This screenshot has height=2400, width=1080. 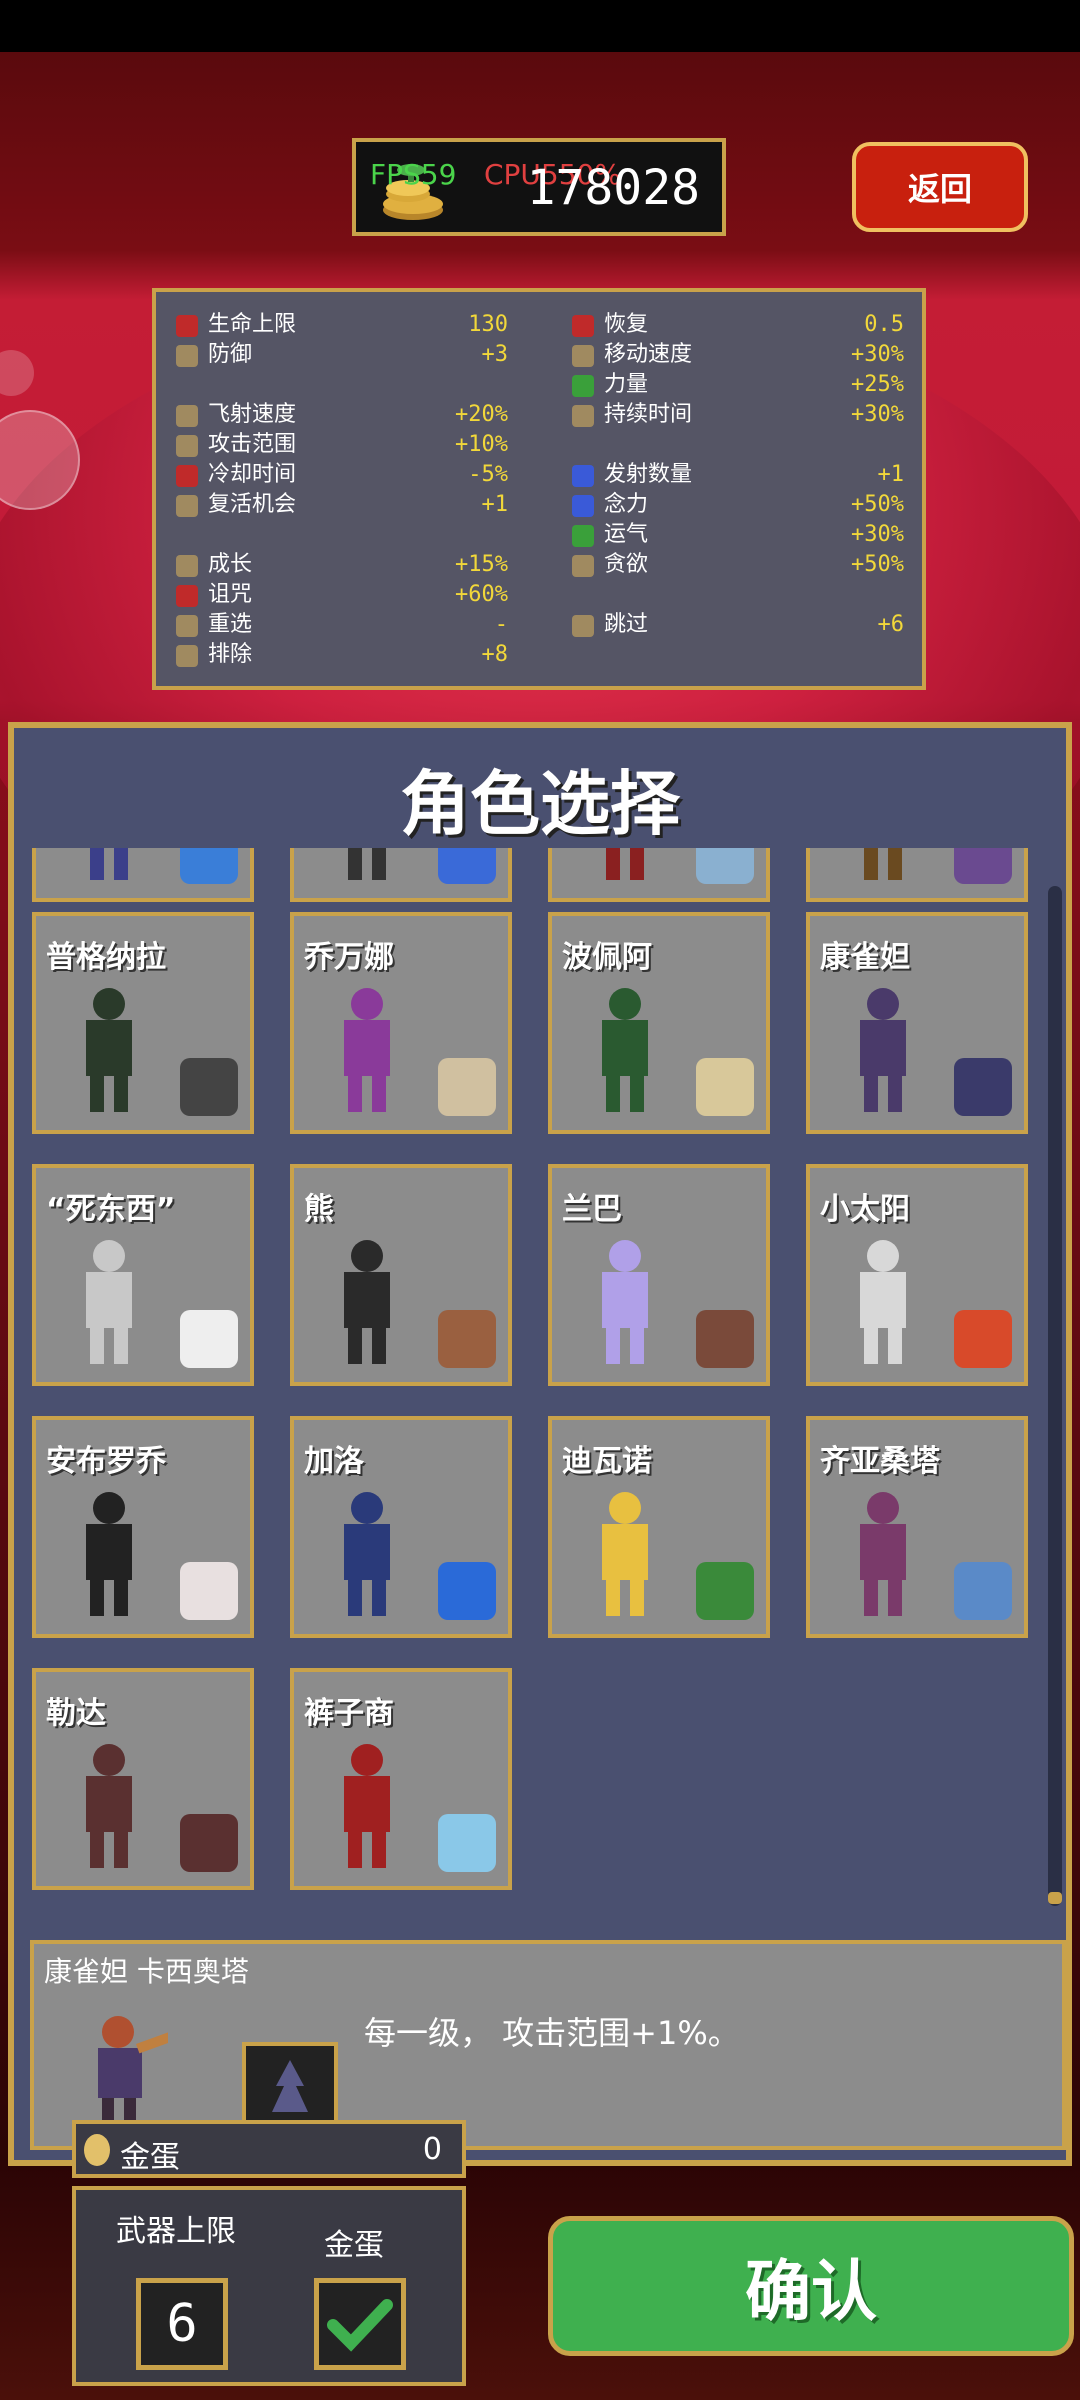 What do you see at coordinates (349, 957) in the screenshot?
I see `character-name: 乔万娜` at bounding box center [349, 957].